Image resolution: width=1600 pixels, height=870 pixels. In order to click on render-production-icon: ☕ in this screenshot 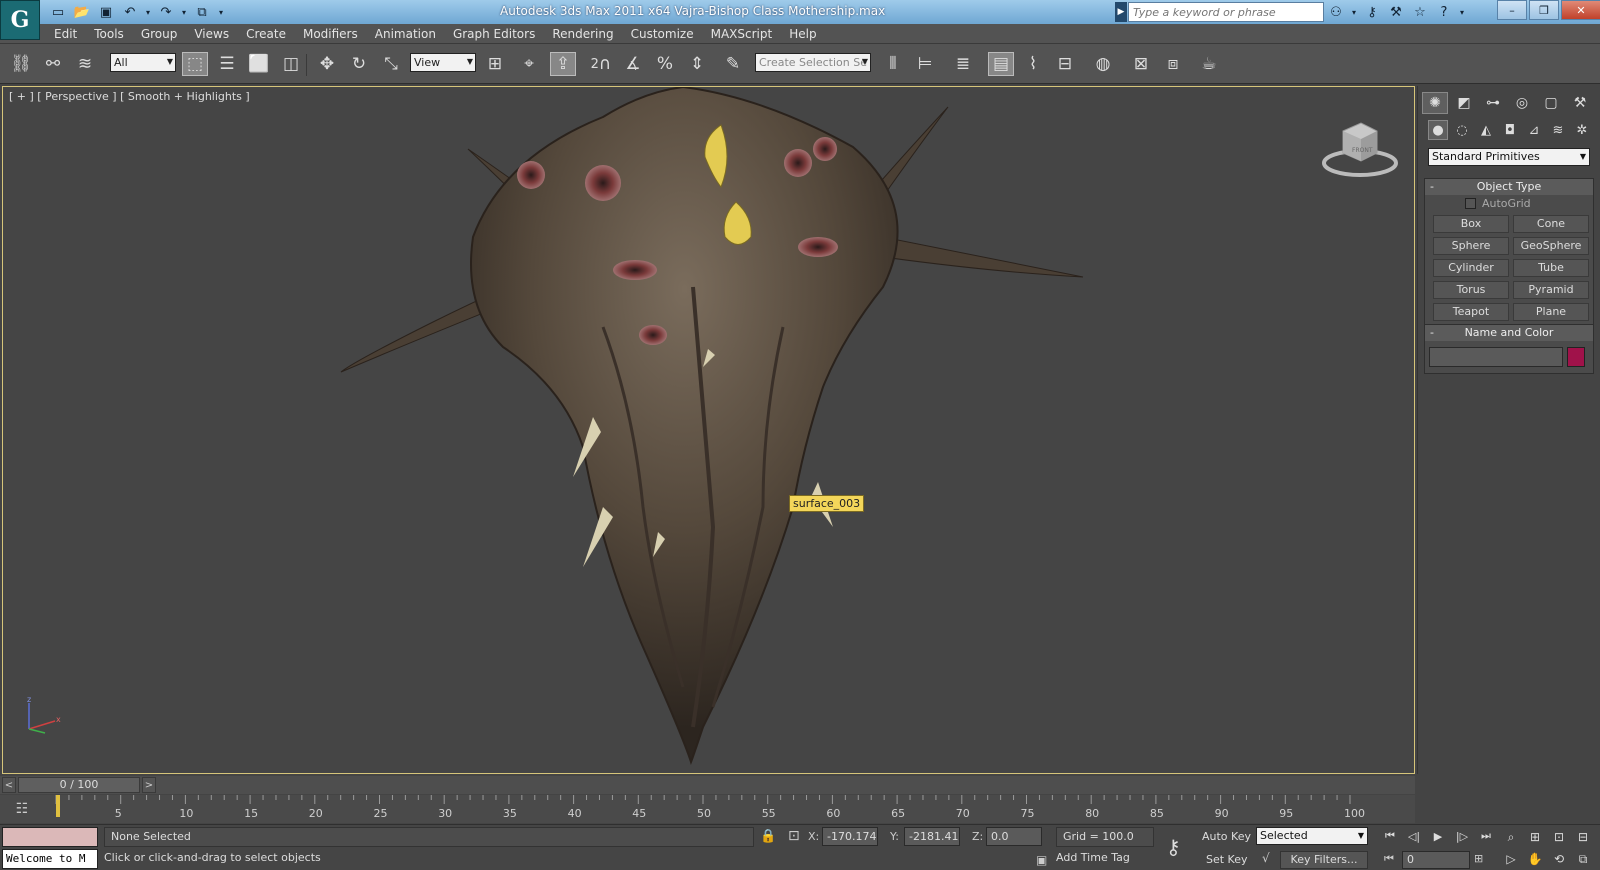, I will do `click(1209, 64)`.